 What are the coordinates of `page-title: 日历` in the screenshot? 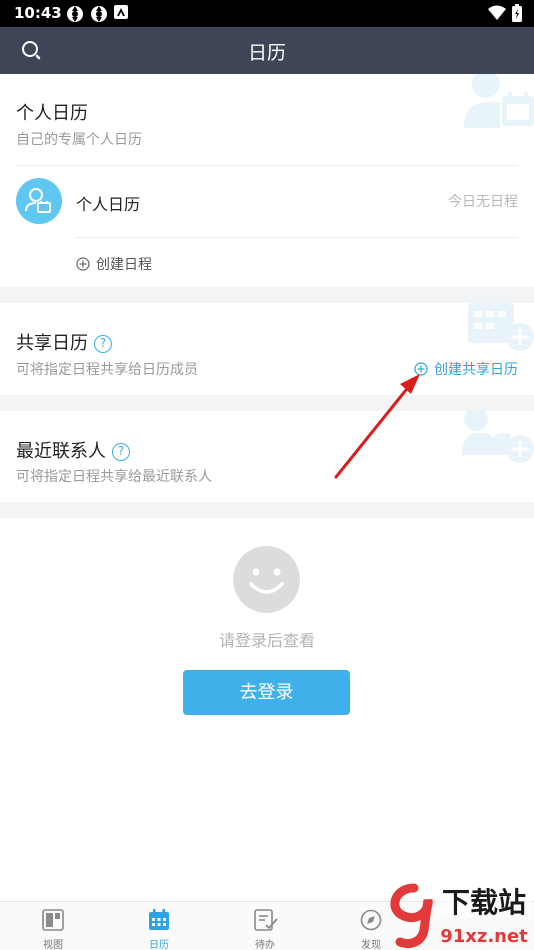 It's located at (266, 53).